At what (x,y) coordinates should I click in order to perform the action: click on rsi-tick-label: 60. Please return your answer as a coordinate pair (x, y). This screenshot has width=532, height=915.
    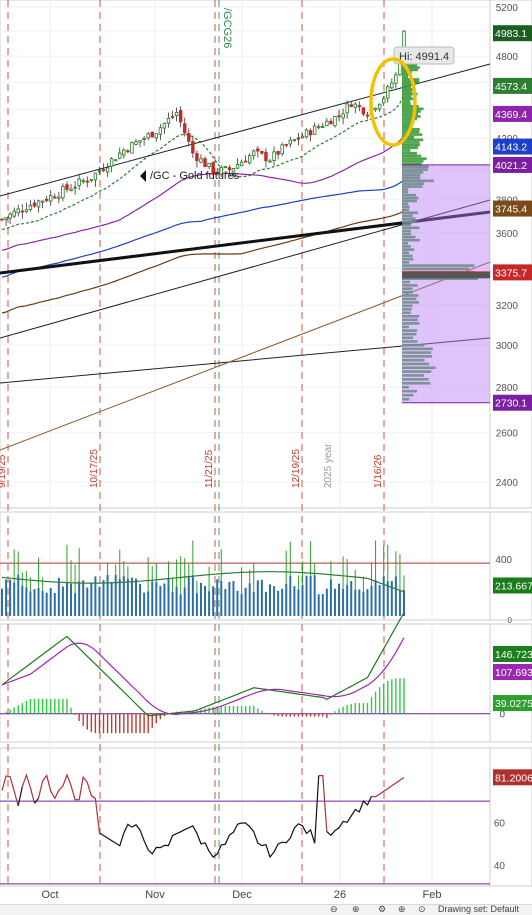
    Looking at the image, I should click on (500, 823).